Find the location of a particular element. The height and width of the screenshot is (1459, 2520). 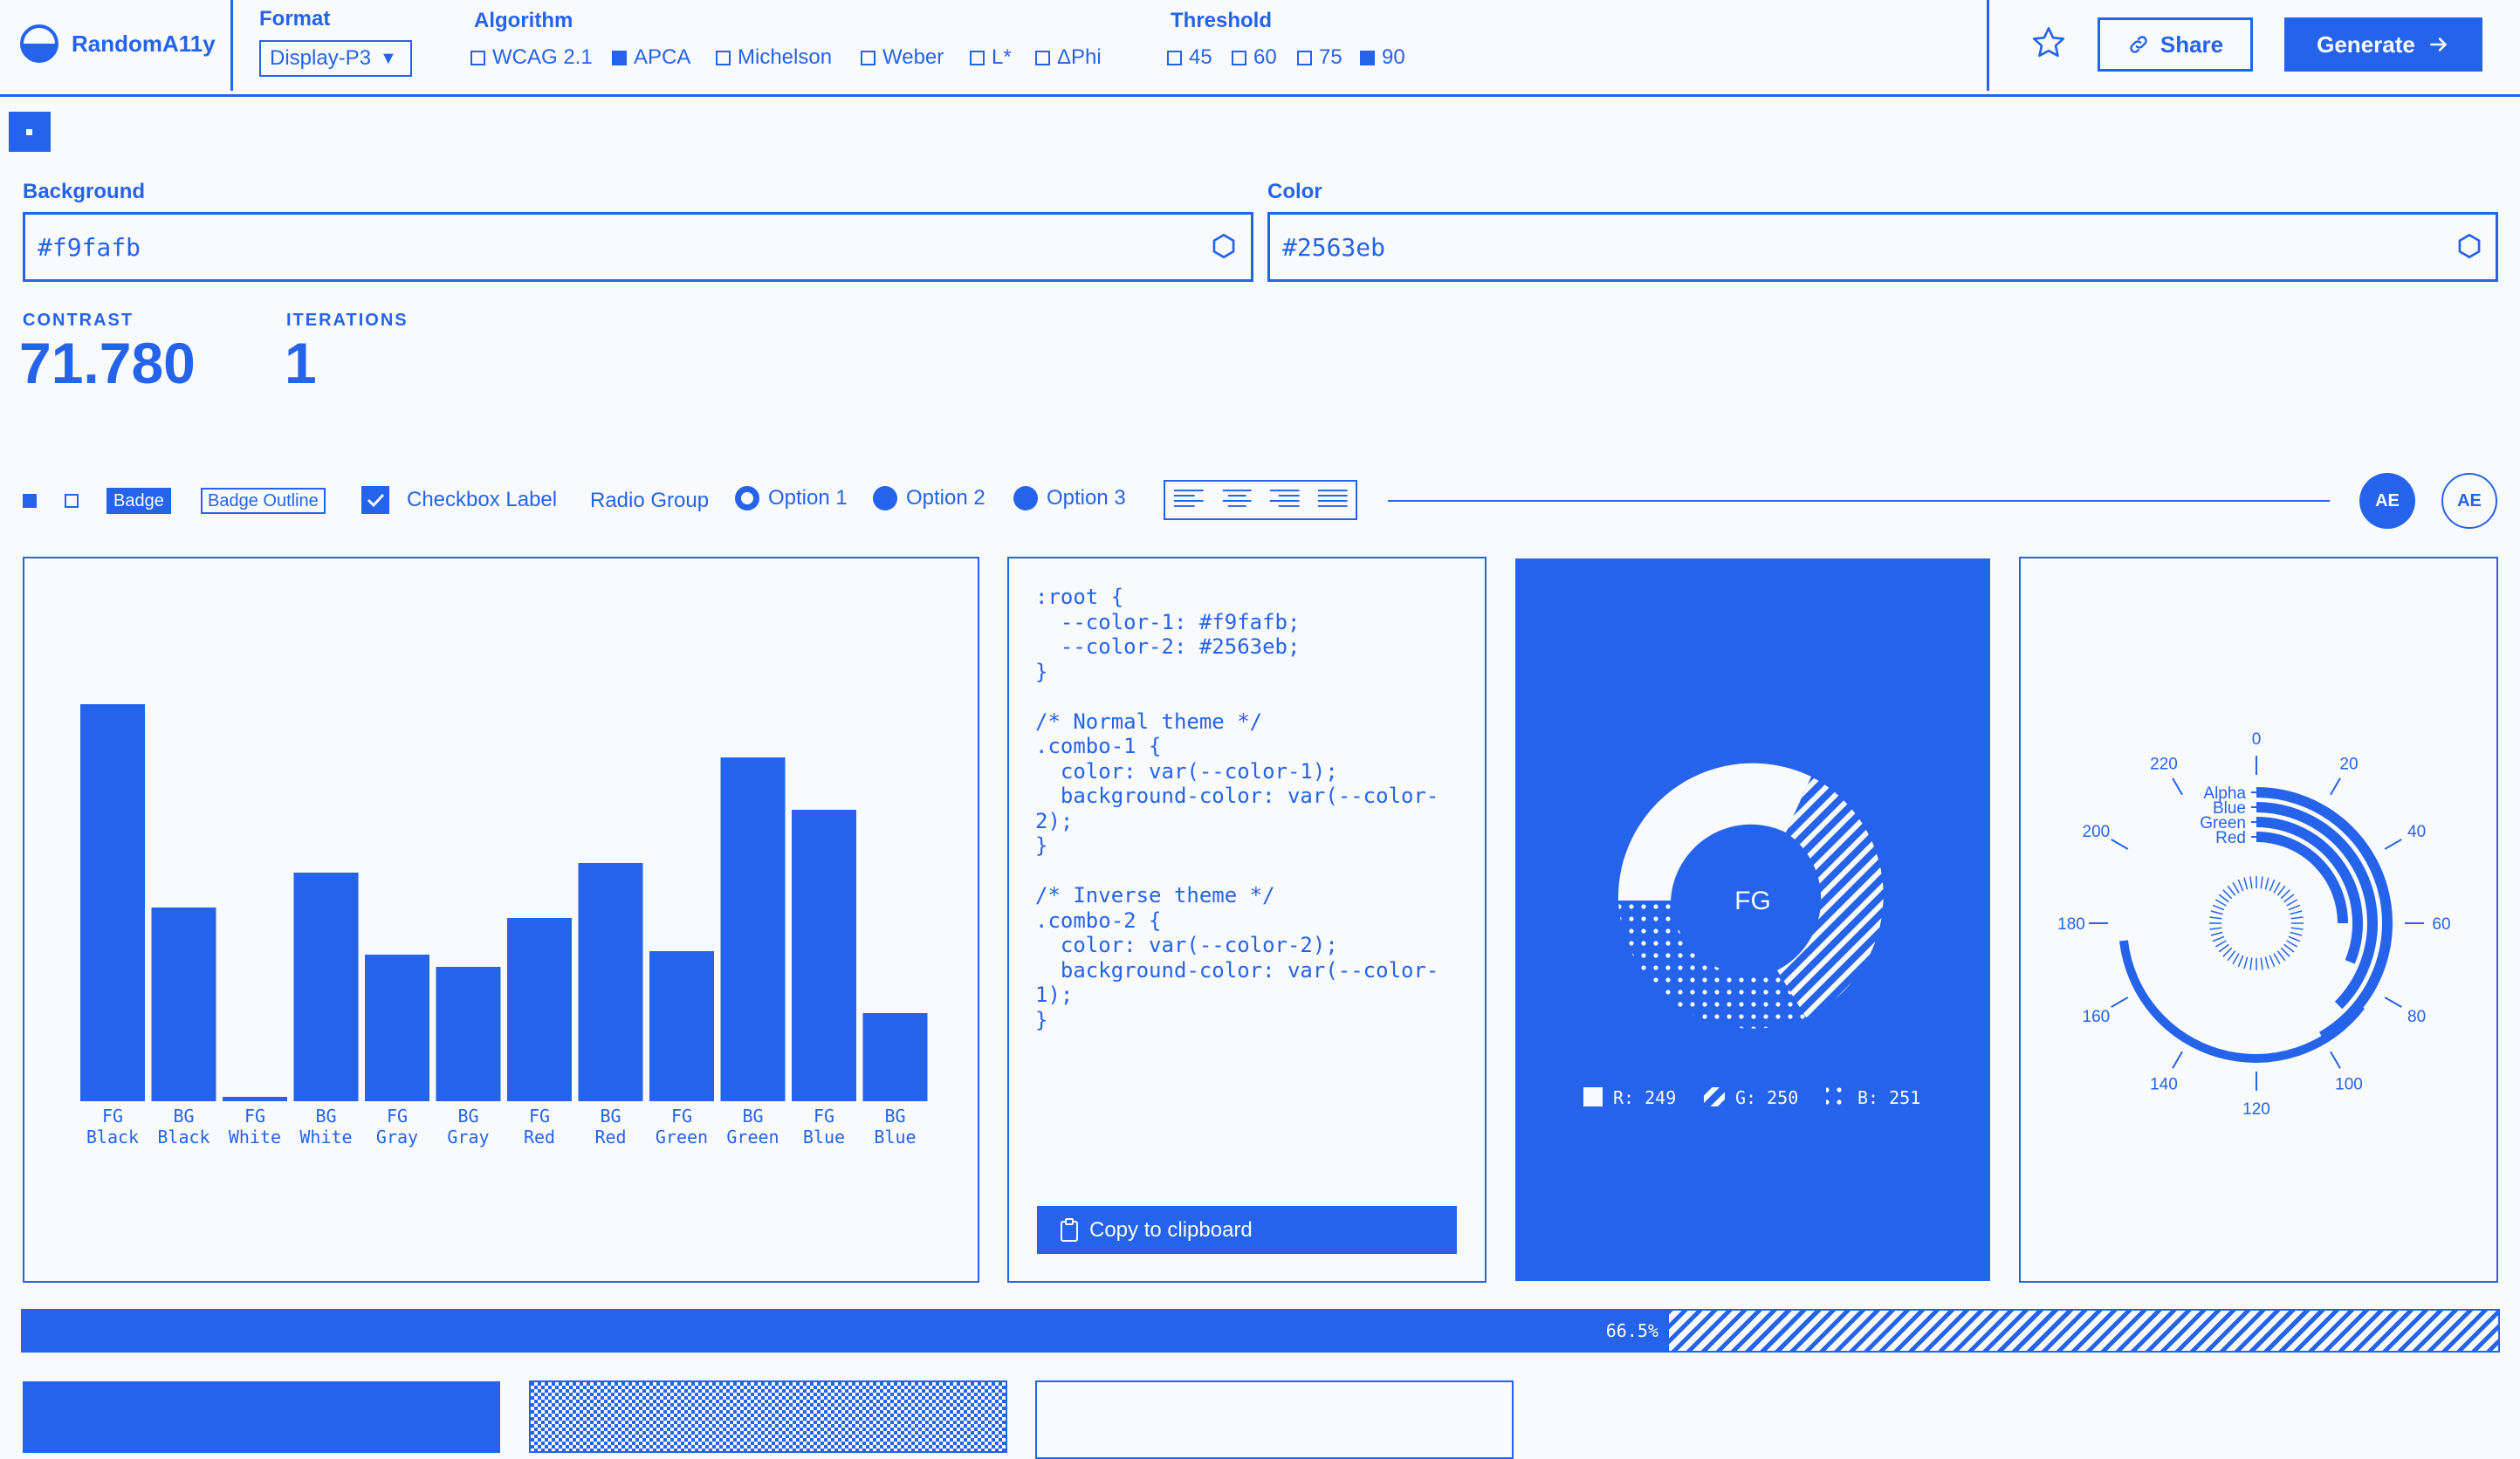

threshold-option-75: 75 is located at coordinates (1319, 57).